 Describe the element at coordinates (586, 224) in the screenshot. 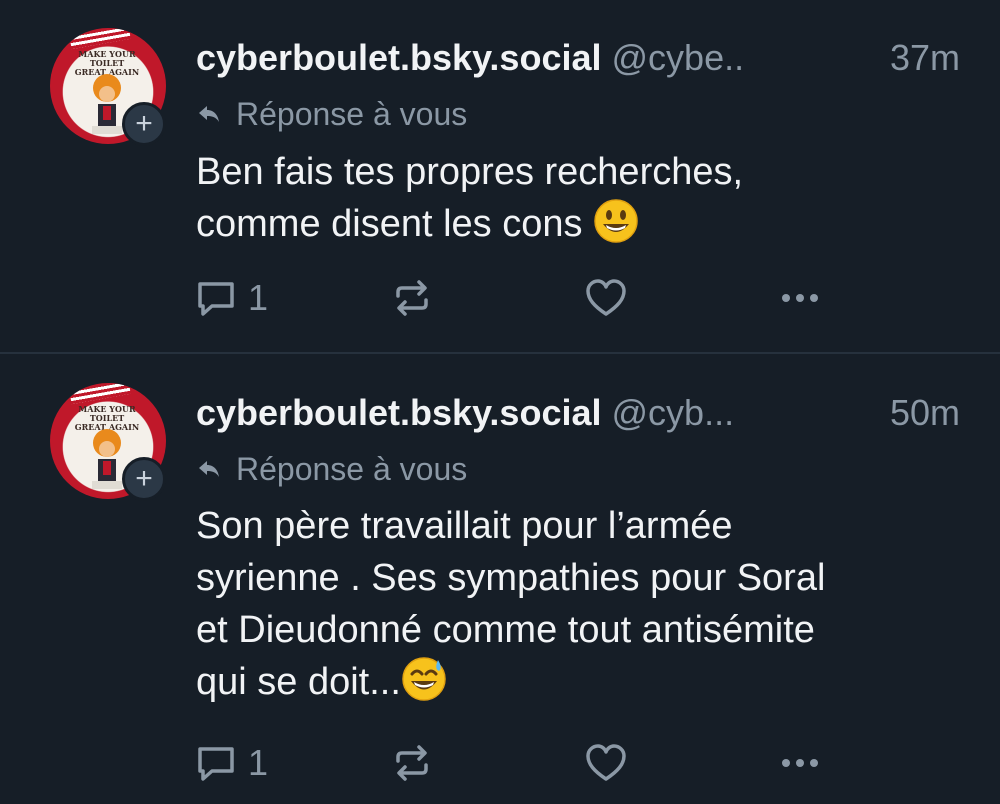

I see `post-text-line-with-emoji: comme disent les cons` at that location.